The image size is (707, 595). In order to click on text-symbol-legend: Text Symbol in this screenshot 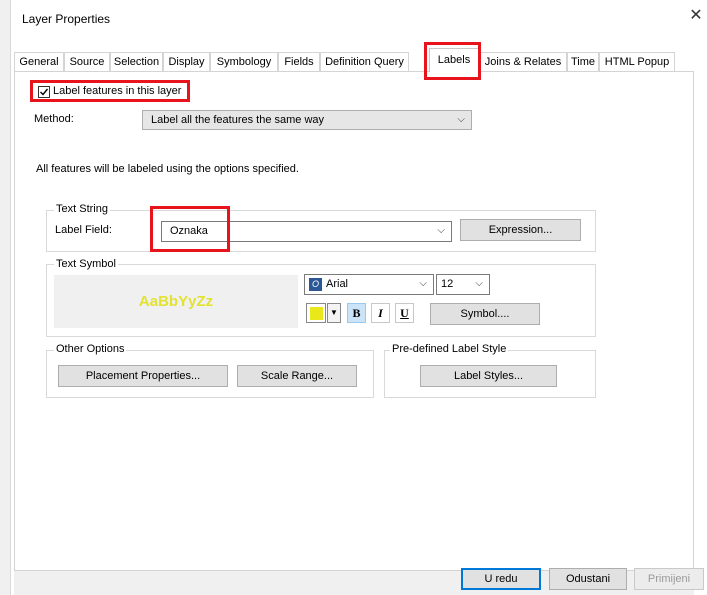, I will do `click(86, 264)`.